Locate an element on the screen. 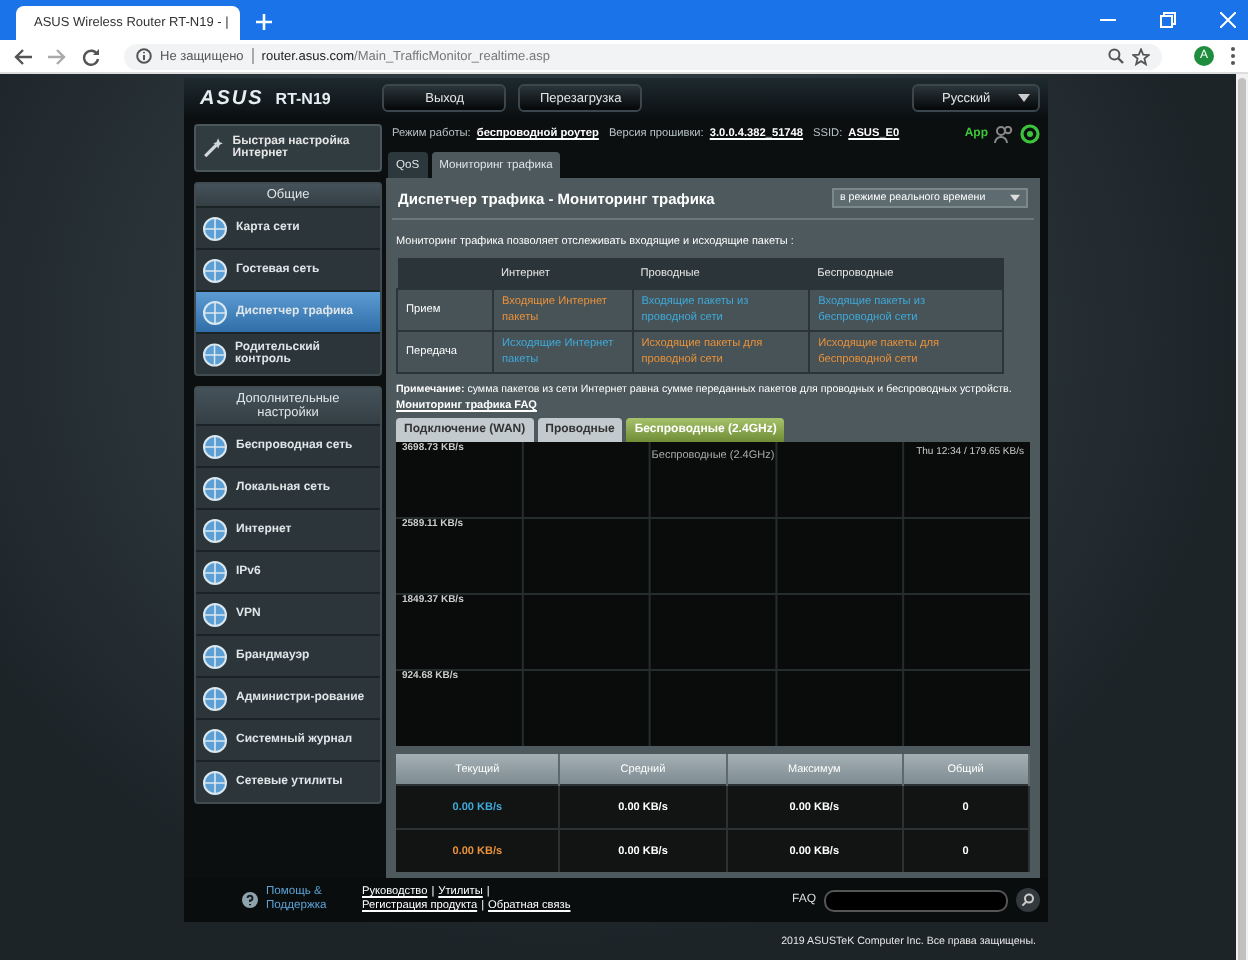 This screenshot has width=1248, height=960. zoom-icon is located at coordinates (1116, 56).